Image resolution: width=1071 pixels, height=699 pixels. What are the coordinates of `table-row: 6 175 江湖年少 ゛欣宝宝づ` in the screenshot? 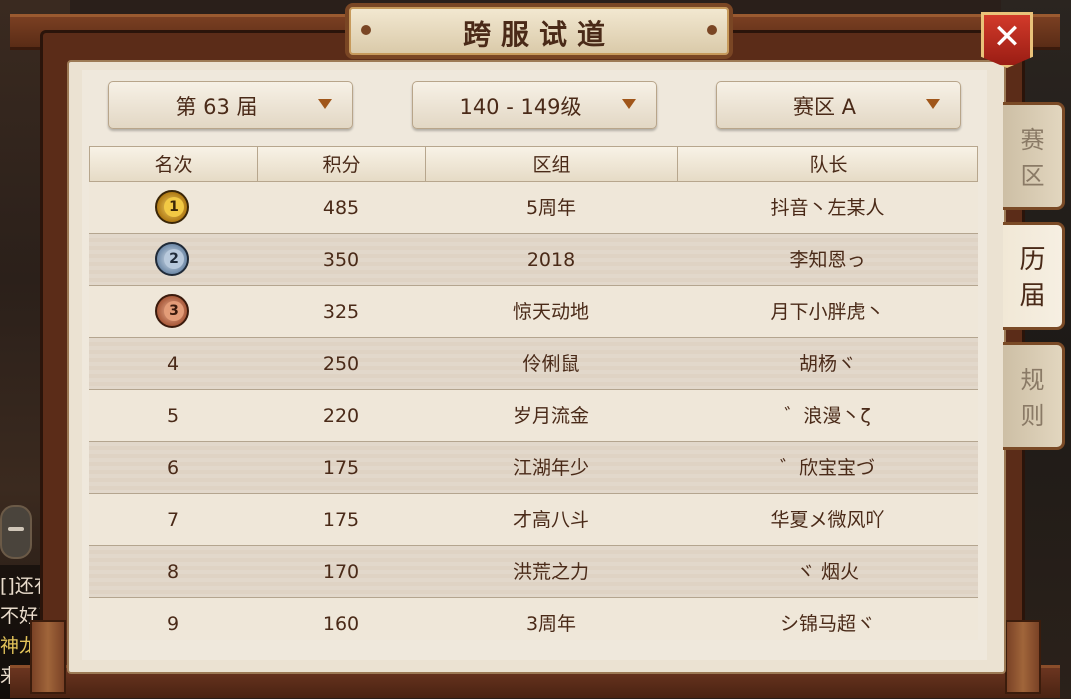 It's located at (533, 468).